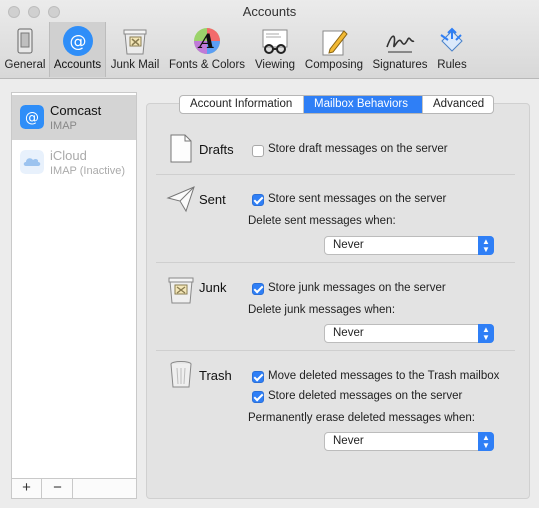  Describe the element at coordinates (258, 151) in the screenshot. I see `store-drafts-checkbox` at that location.